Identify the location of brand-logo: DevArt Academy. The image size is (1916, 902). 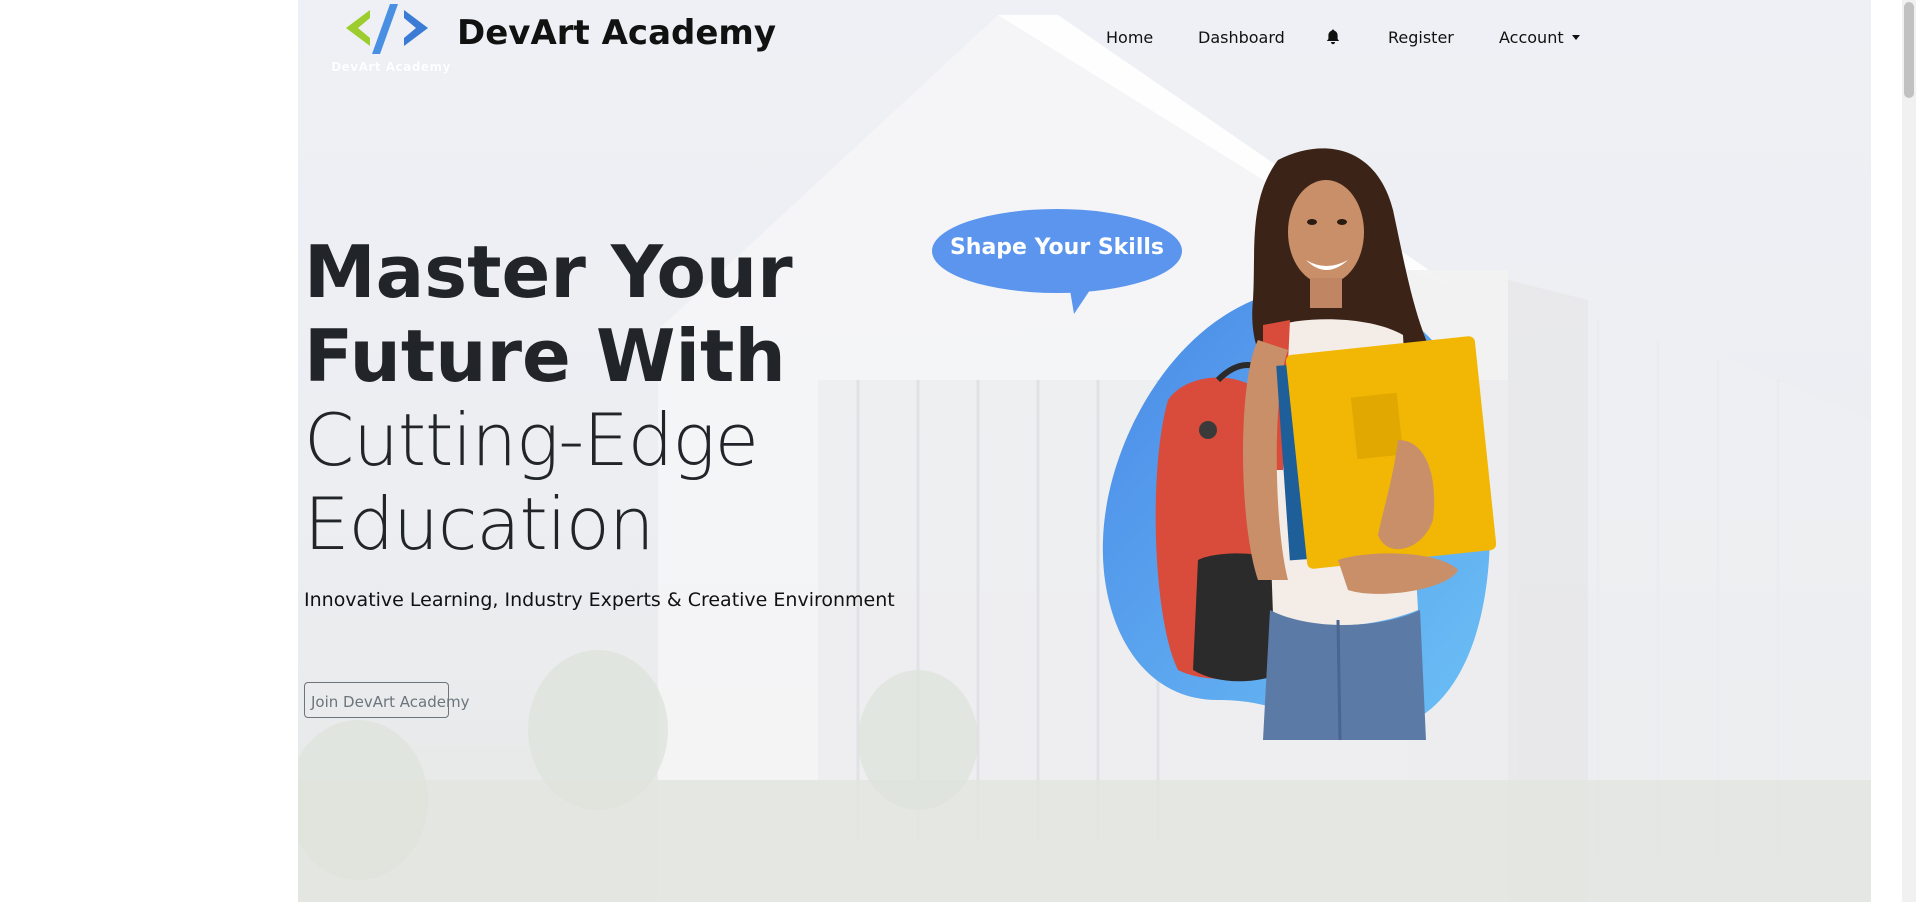
(390, 38).